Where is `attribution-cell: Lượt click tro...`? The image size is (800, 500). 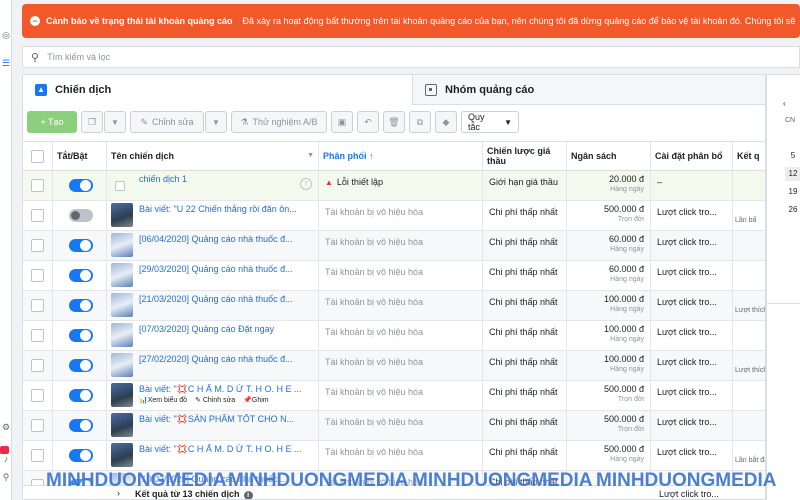 attribution-cell: Lượt click tro... is located at coordinates (692, 245).